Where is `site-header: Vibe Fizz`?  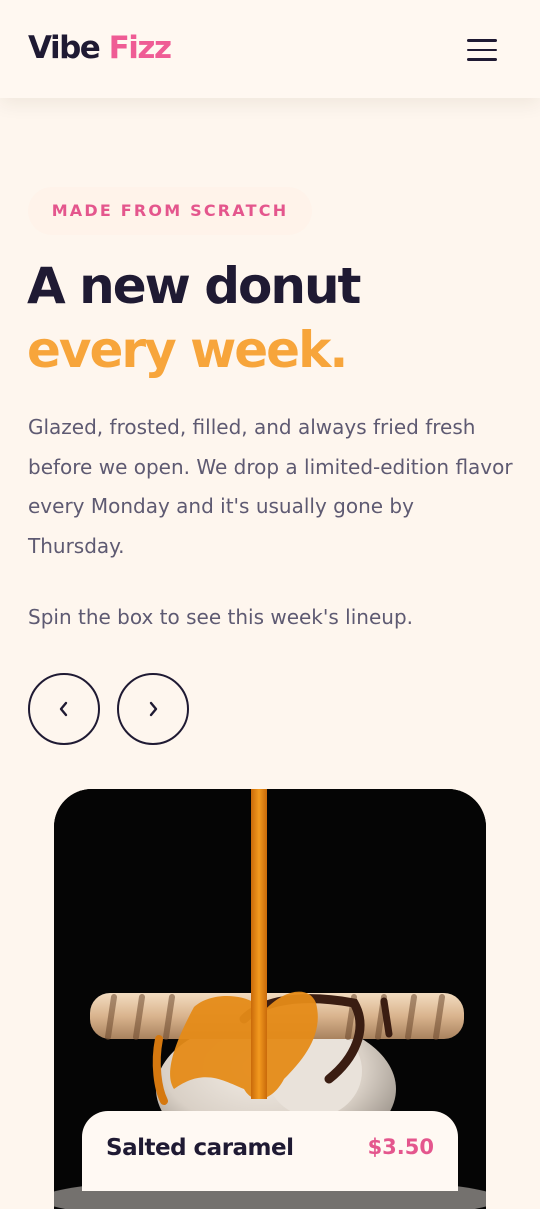 site-header: Vibe Fizz is located at coordinates (270, 49).